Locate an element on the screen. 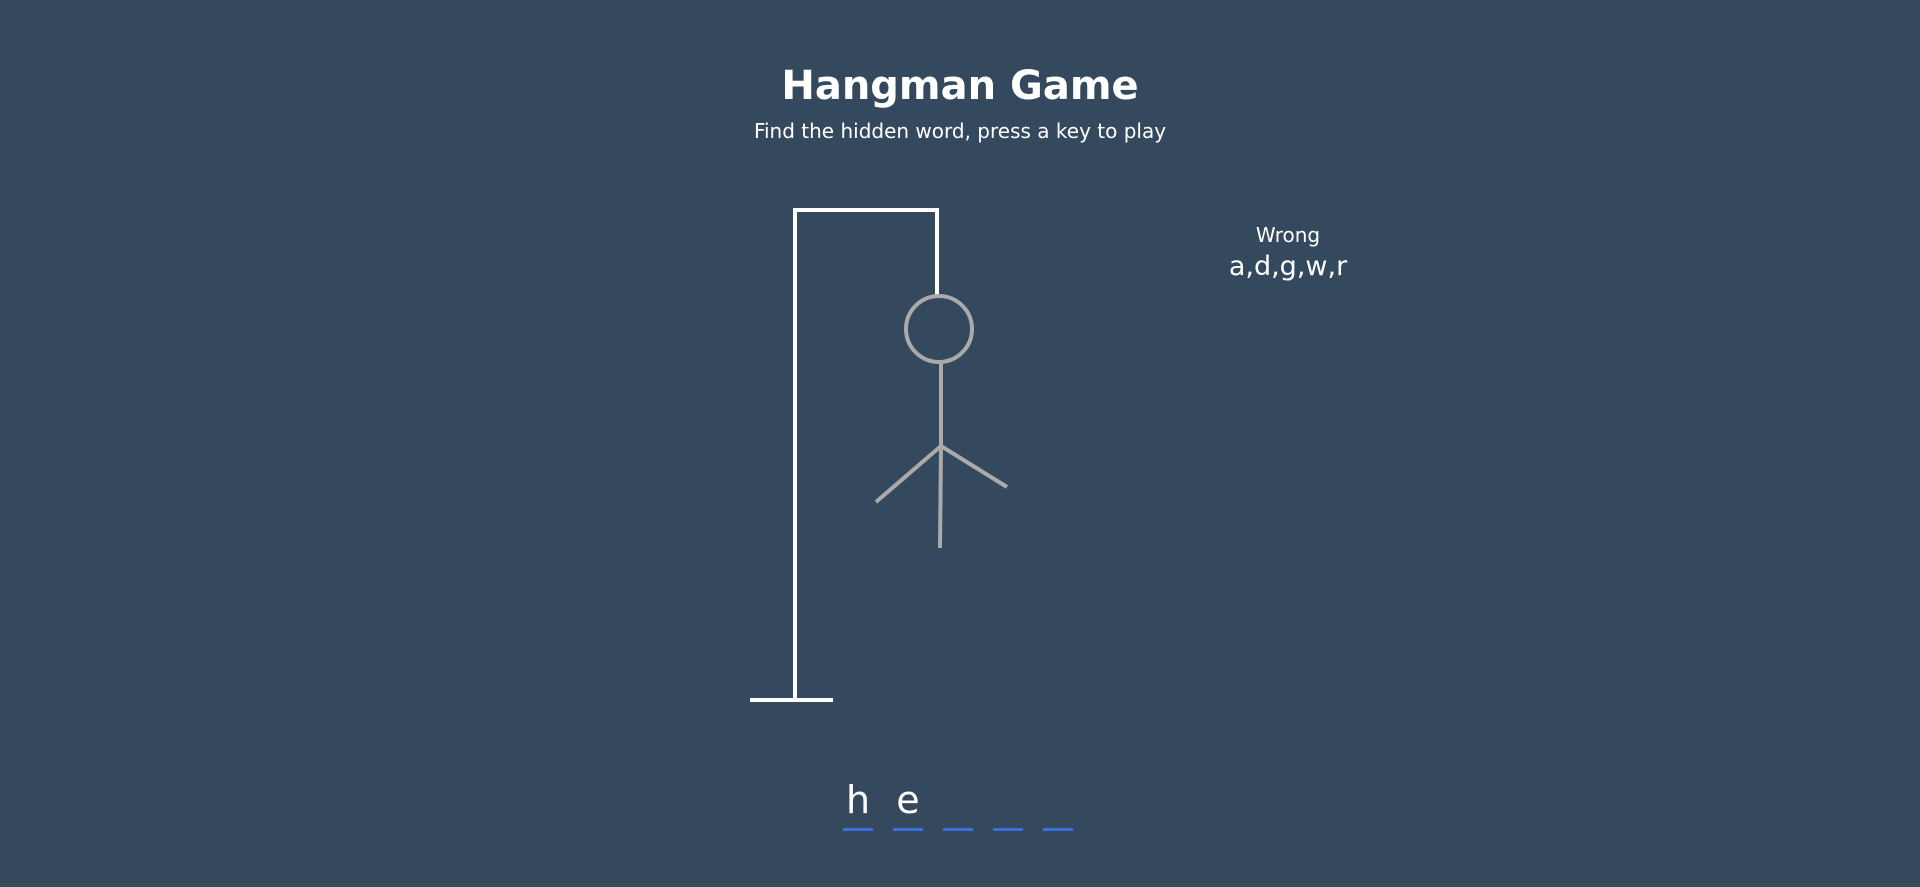  word-letter-2: e is located at coordinates (908, 803).